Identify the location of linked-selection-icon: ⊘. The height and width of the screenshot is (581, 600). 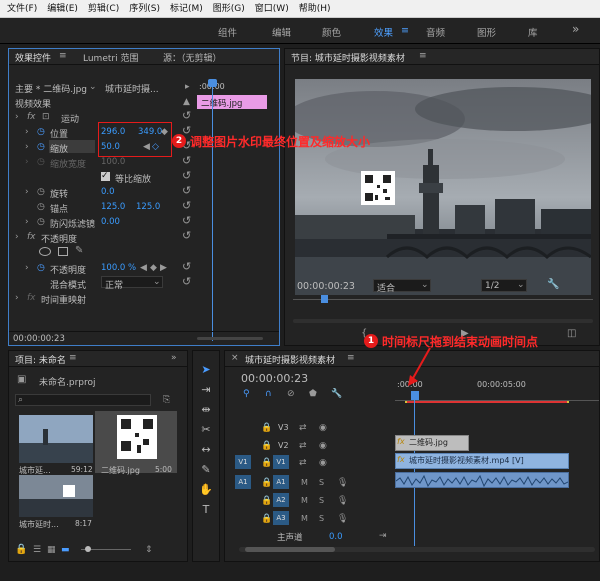
(291, 394).